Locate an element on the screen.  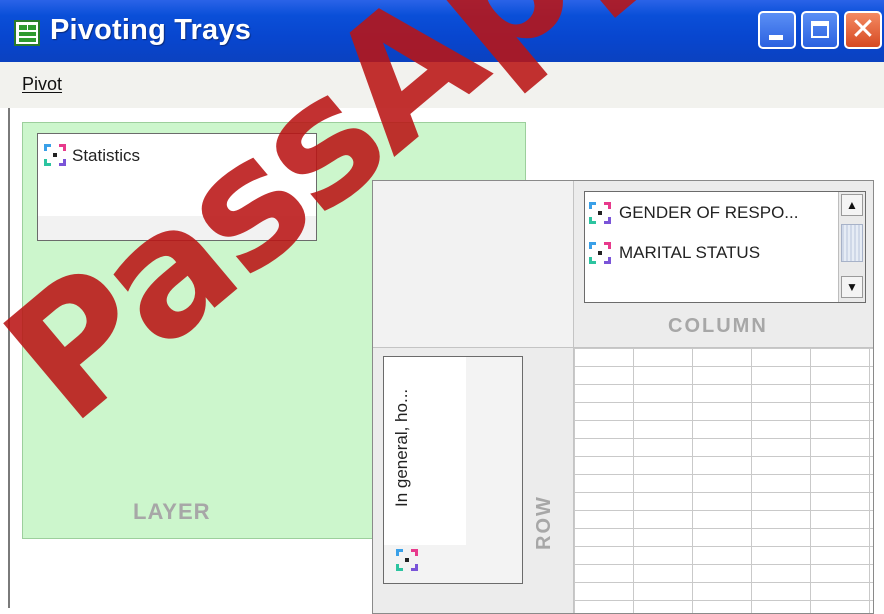
scroll-down-icon: ▼ is located at coordinates (852, 287).